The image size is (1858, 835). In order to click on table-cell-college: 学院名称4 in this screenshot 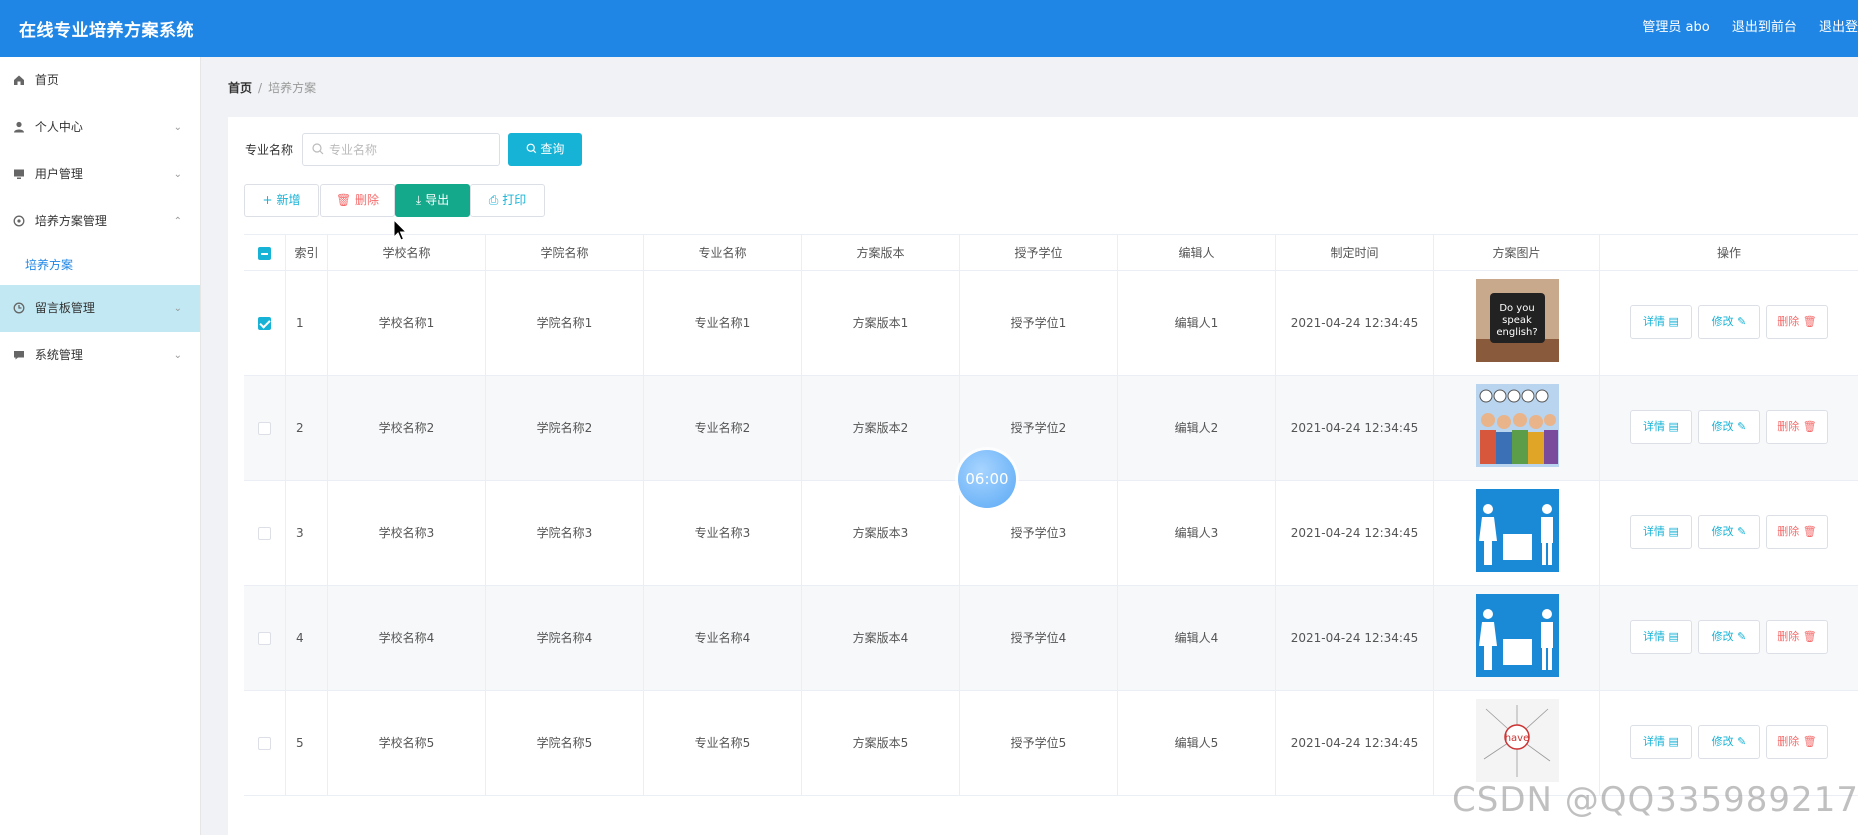, I will do `click(565, 638)`.